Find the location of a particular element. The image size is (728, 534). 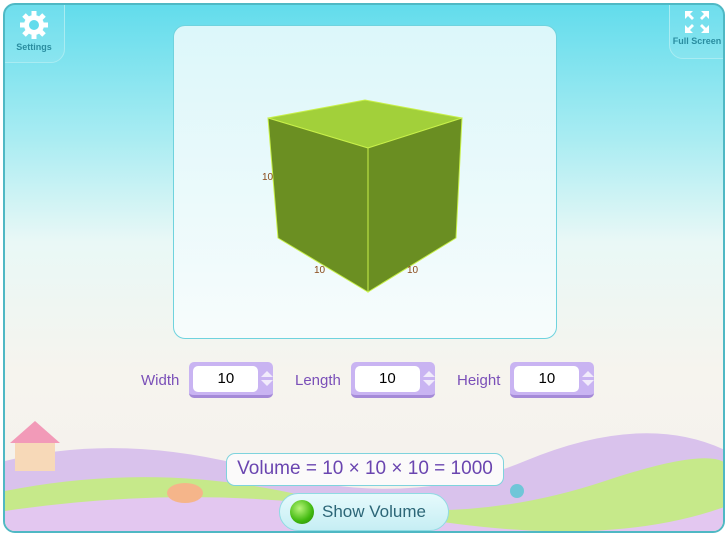

settings-button: Settings is located at coordinates (35, 34).